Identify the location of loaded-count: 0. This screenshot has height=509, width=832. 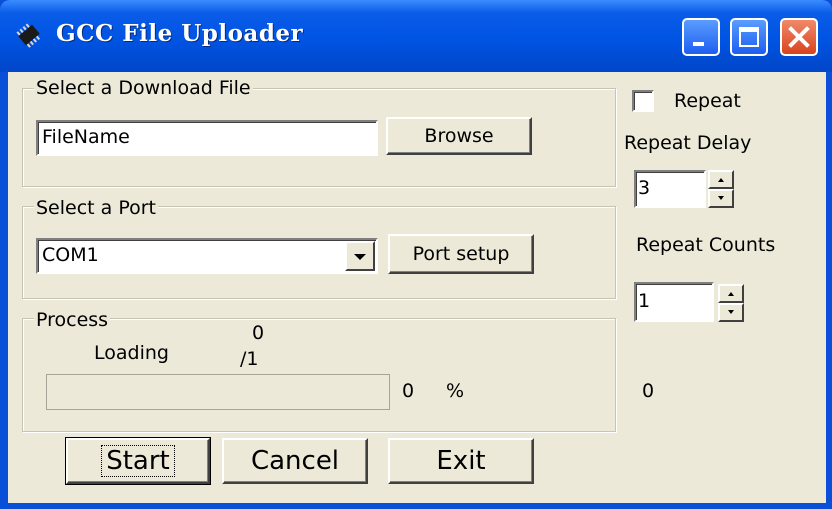
(258, 333).